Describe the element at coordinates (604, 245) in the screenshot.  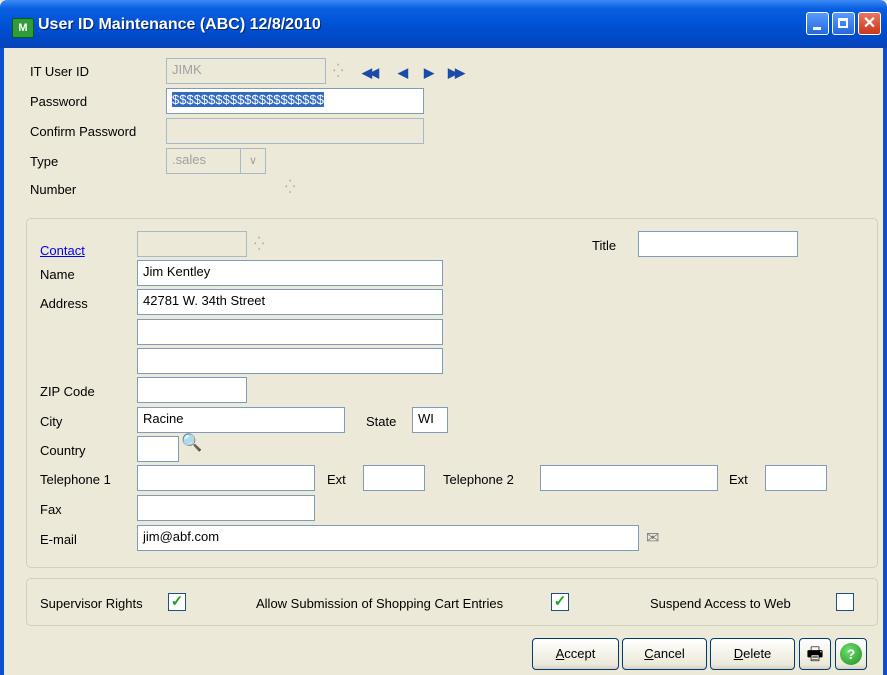
I see `title-label: Title` at that location.